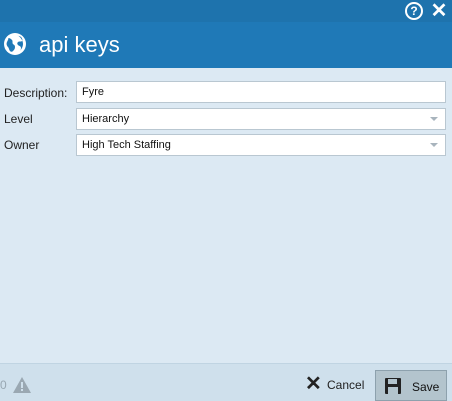 This screenshot has height=401, width=452. Describe the element at coordinates (22, 385) in the screenshot. I see `warning-triangle-icon` at that location.